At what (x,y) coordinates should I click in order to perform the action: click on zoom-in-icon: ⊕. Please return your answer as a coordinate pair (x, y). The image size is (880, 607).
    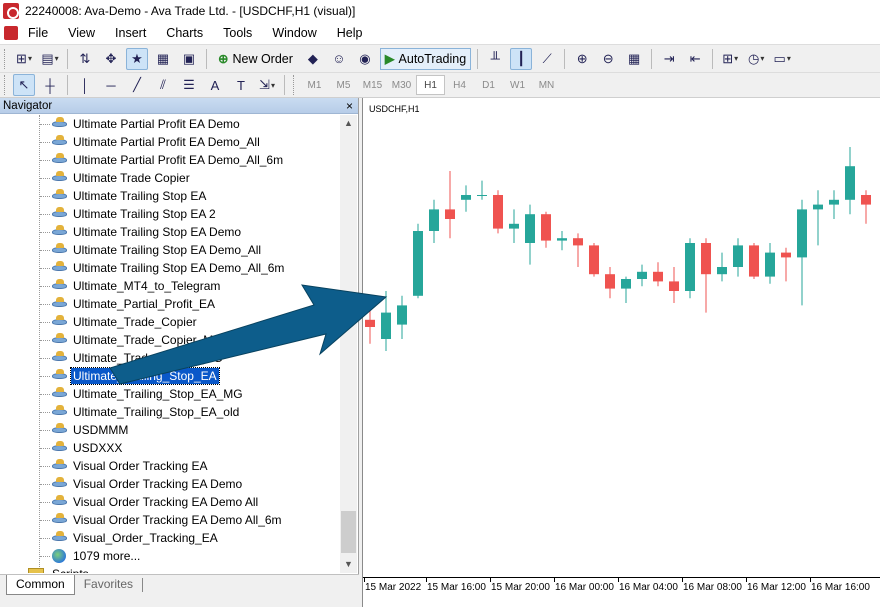
    Looking at the image, I should click on (582, 59).